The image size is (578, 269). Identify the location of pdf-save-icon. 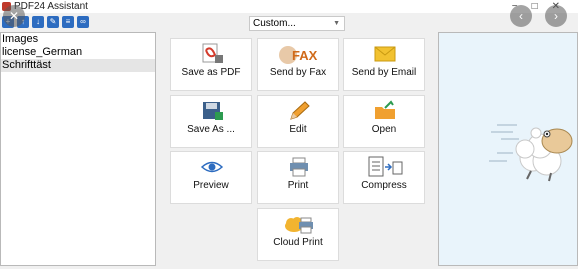
(212, 53).